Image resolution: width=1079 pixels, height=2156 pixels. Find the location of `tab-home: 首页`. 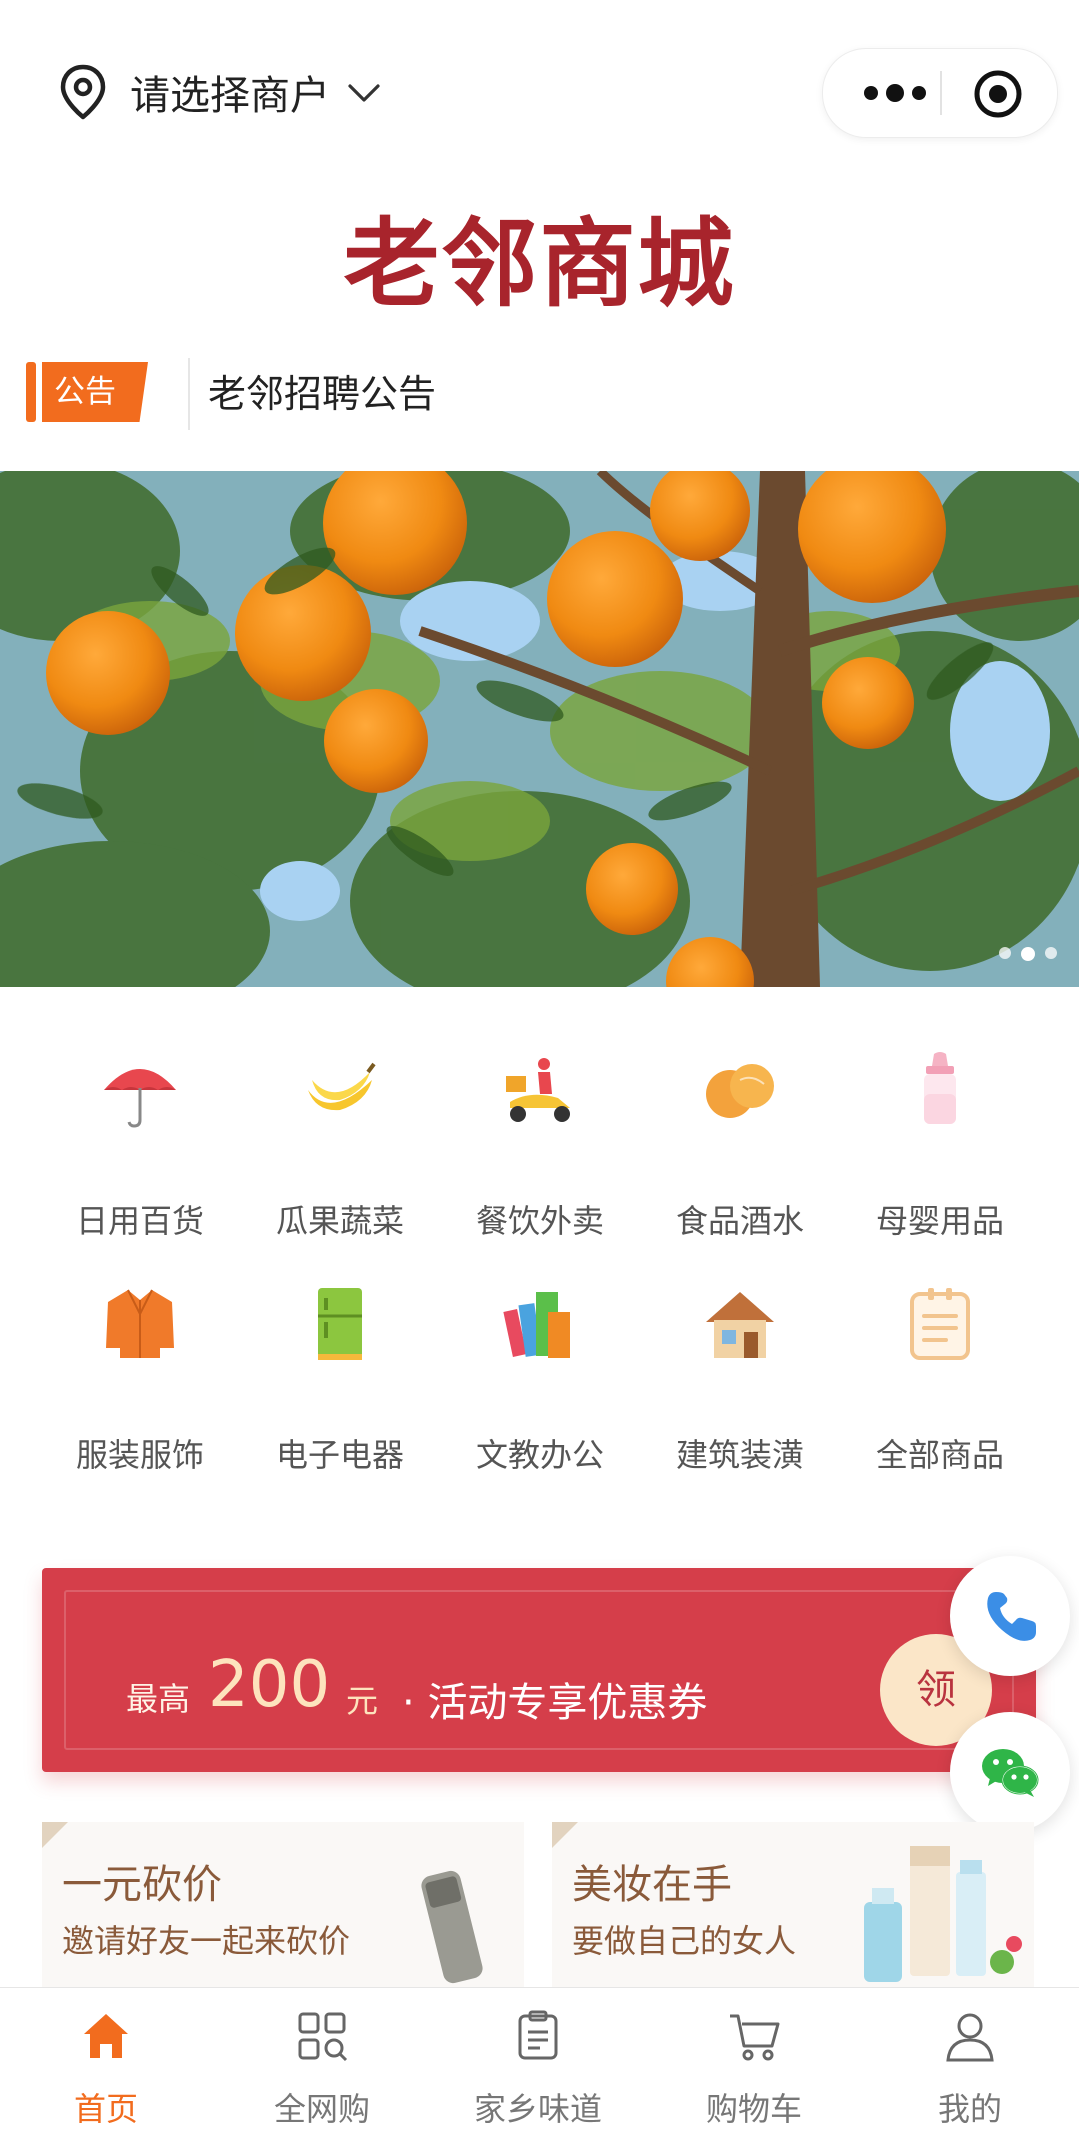

tab-home: 首页 is located at coordinates (106, 2072).